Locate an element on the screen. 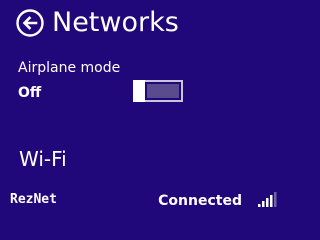 The image size is (320, 240). back-button is located at coordinates (30, 23).